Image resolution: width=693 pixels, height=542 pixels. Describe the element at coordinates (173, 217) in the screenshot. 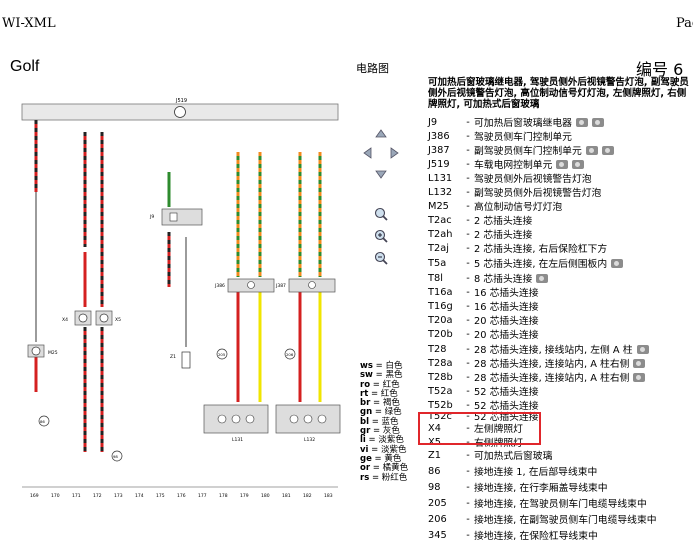

I see `relay-coil-icon` at that location.